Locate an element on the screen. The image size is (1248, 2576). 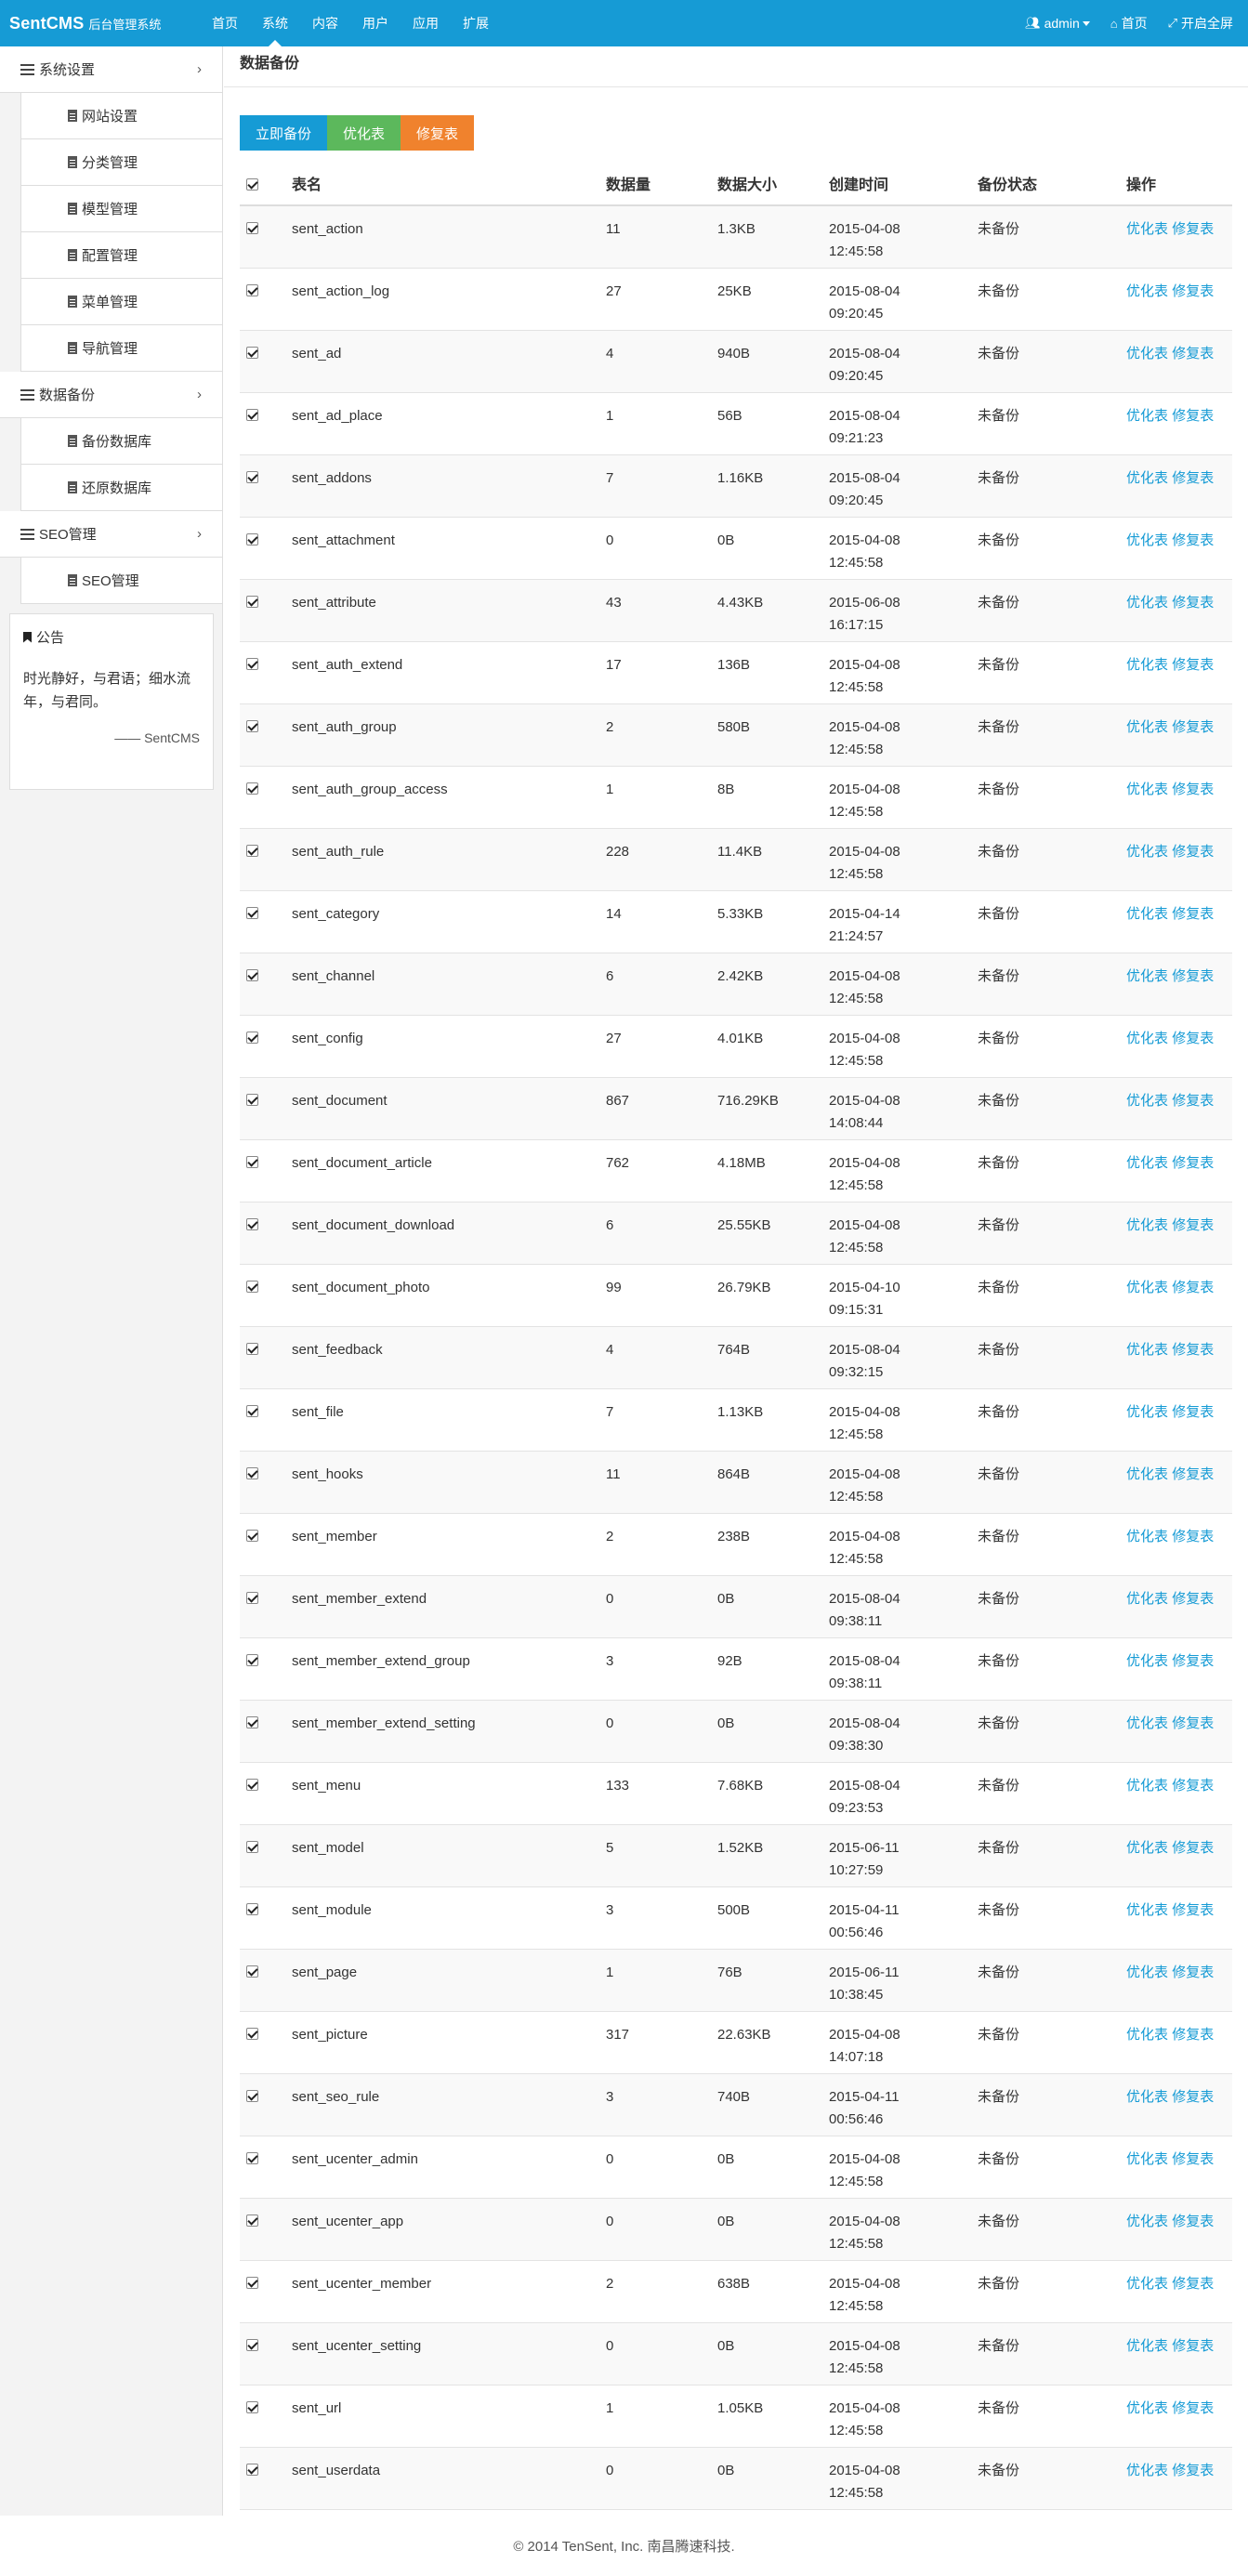
nav-link: 内容 is located at coordinates (325, 23).